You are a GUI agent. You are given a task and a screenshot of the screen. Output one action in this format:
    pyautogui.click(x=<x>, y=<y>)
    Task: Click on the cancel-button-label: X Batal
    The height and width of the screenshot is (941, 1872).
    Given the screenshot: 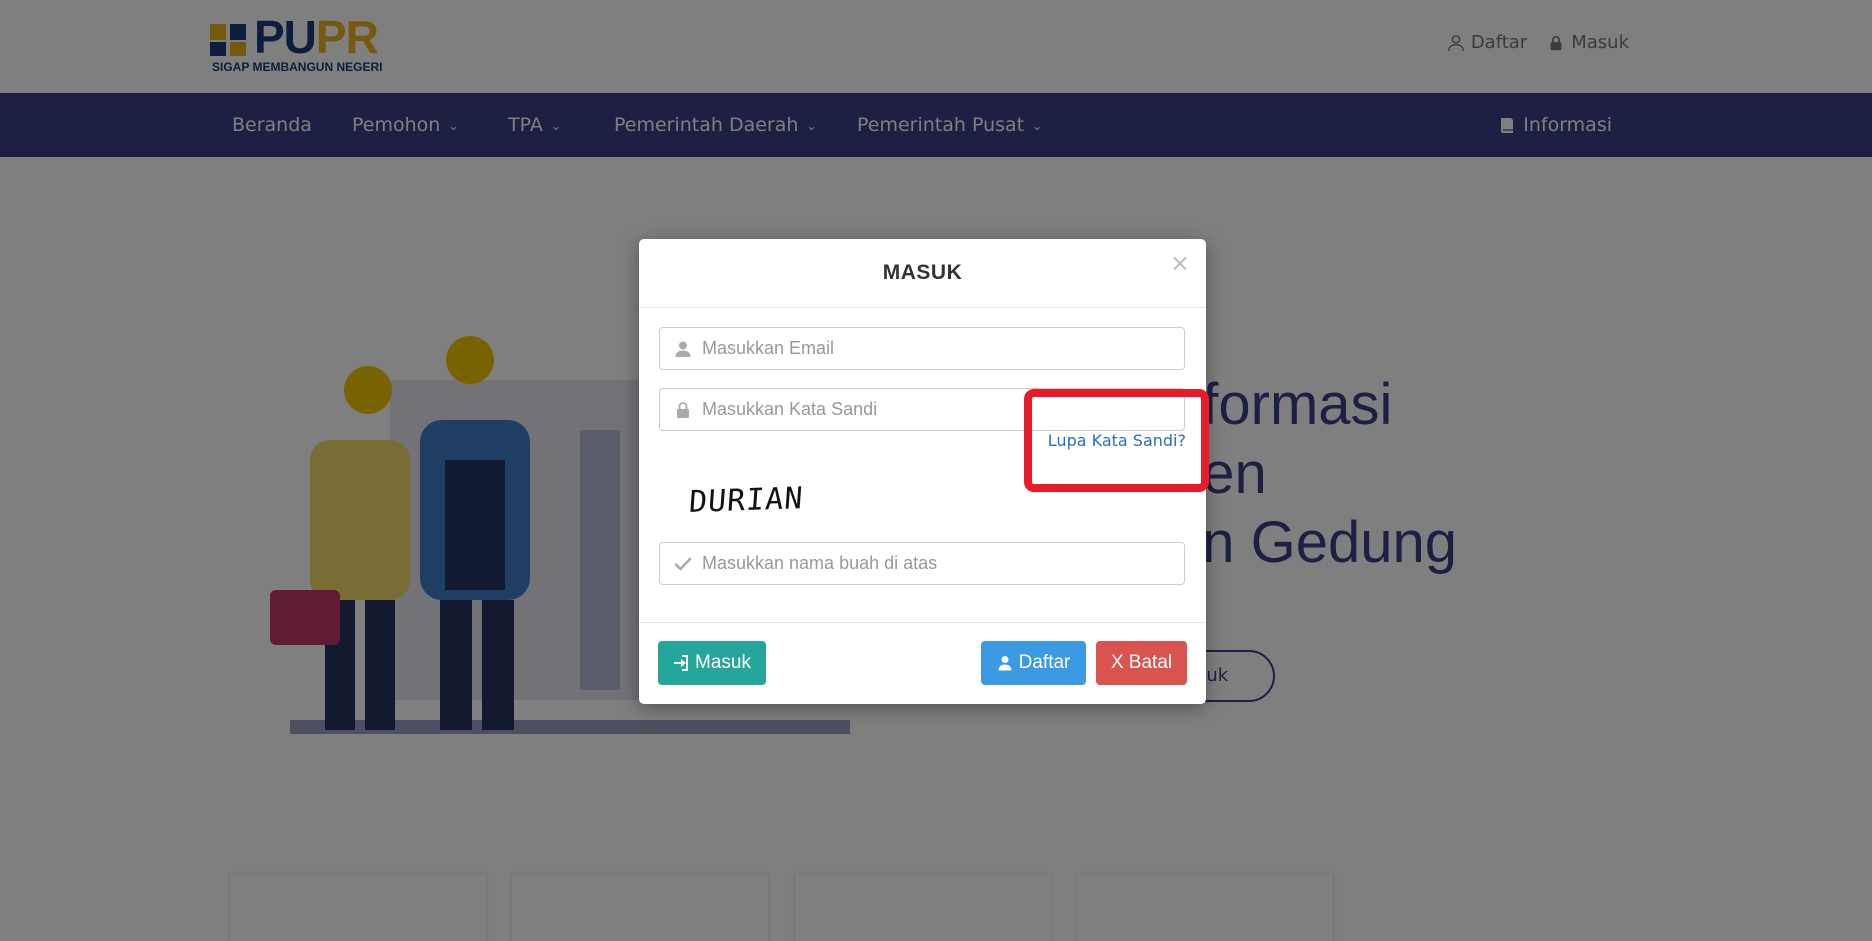 What is the action you would take?
    pyautogui.click(x=1141, y=662)
    